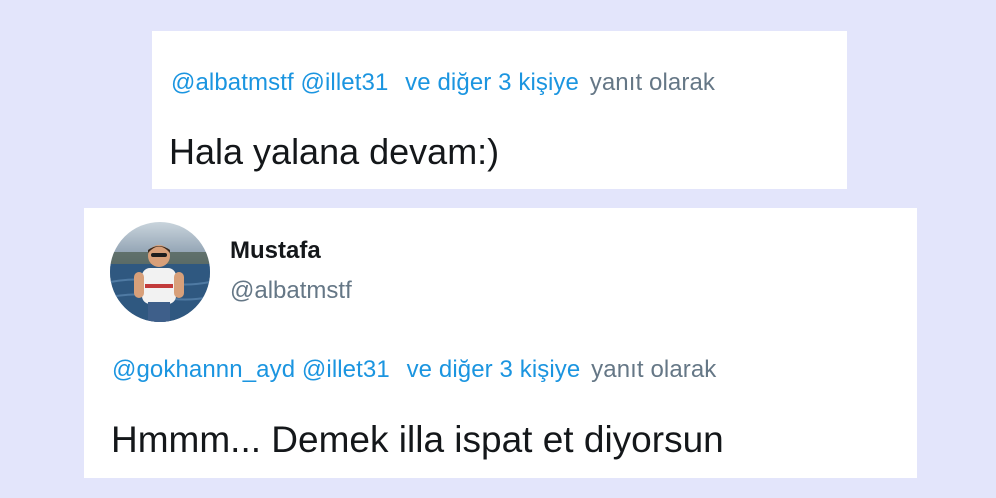  What do you see at coordinates (232, 82) in the screenshot?
I see `mention-link: @albatmstf` at bounding box center [232, 82].